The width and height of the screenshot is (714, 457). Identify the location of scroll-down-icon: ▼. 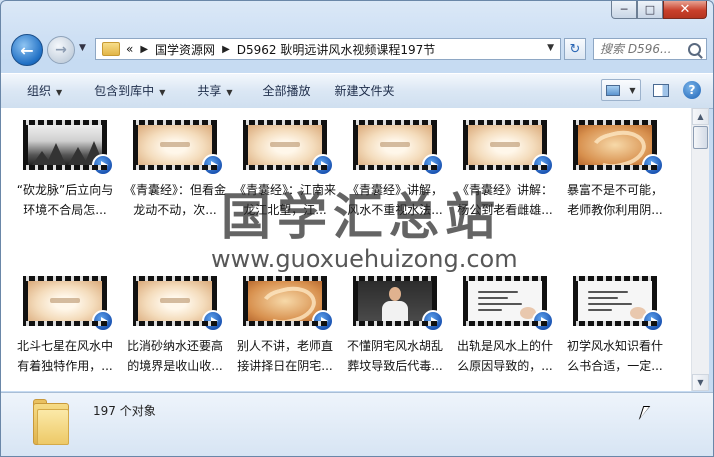
(700, 382).